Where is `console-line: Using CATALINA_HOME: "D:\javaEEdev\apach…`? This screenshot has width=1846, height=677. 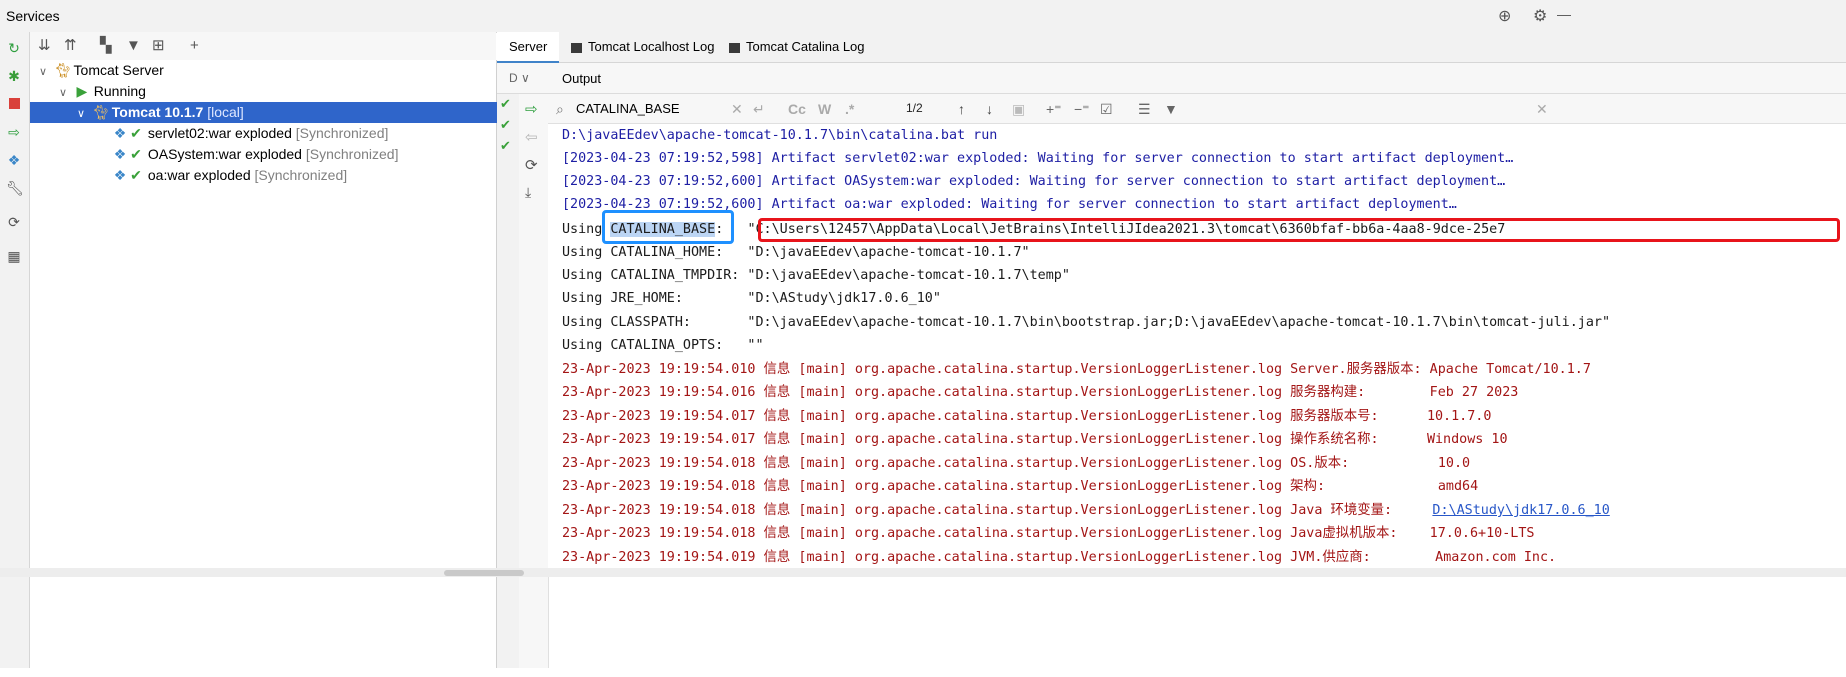
console-line: Using CATALINA_HOME: "D:\javaEEdev\apach… is located at coordinates (796, 252).